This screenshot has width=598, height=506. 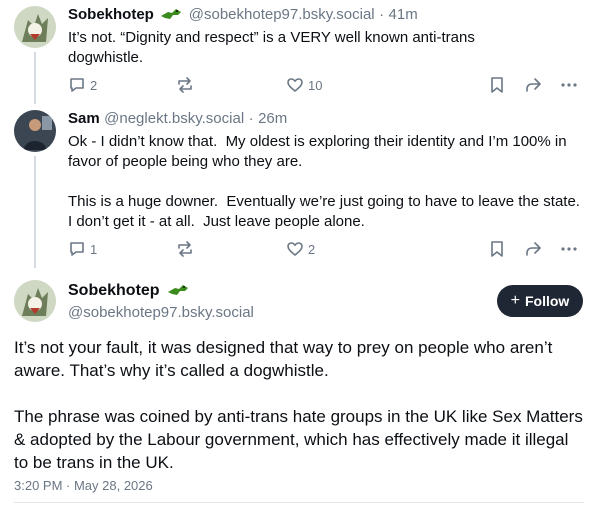 I want to click on person-avatar-icon, so click(x=35, y=131).